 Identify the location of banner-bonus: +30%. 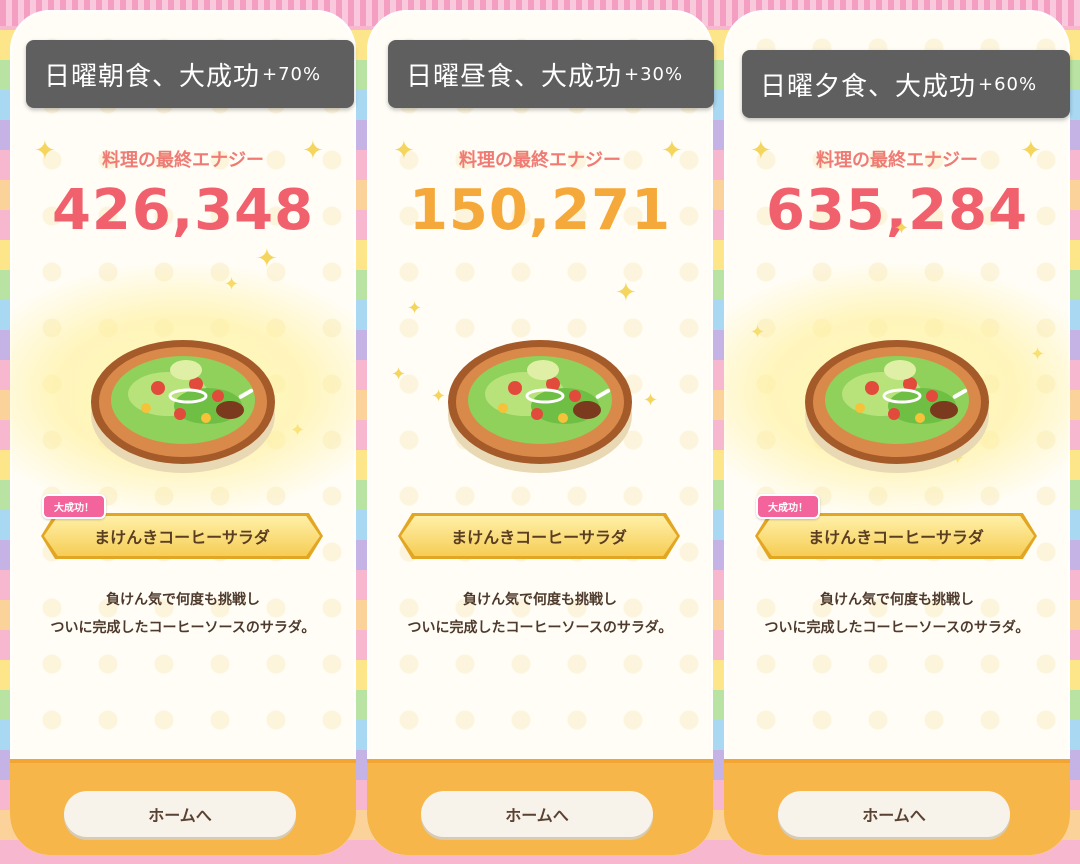
(654, 74).